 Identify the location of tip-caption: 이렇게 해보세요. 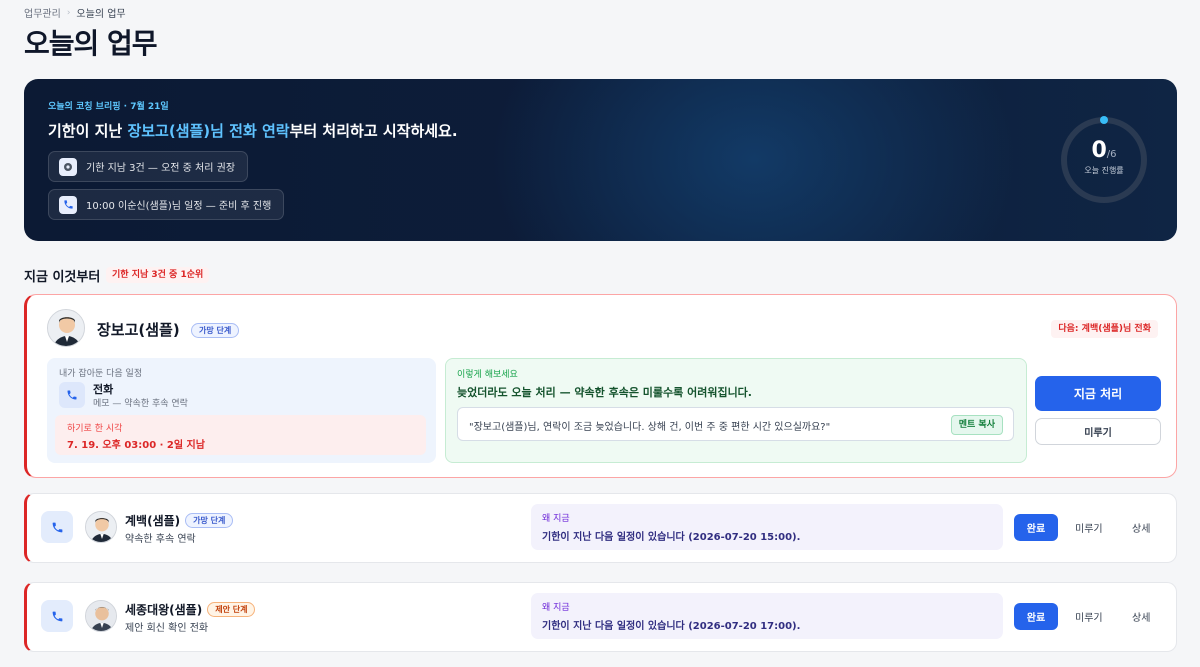
(487, 375).